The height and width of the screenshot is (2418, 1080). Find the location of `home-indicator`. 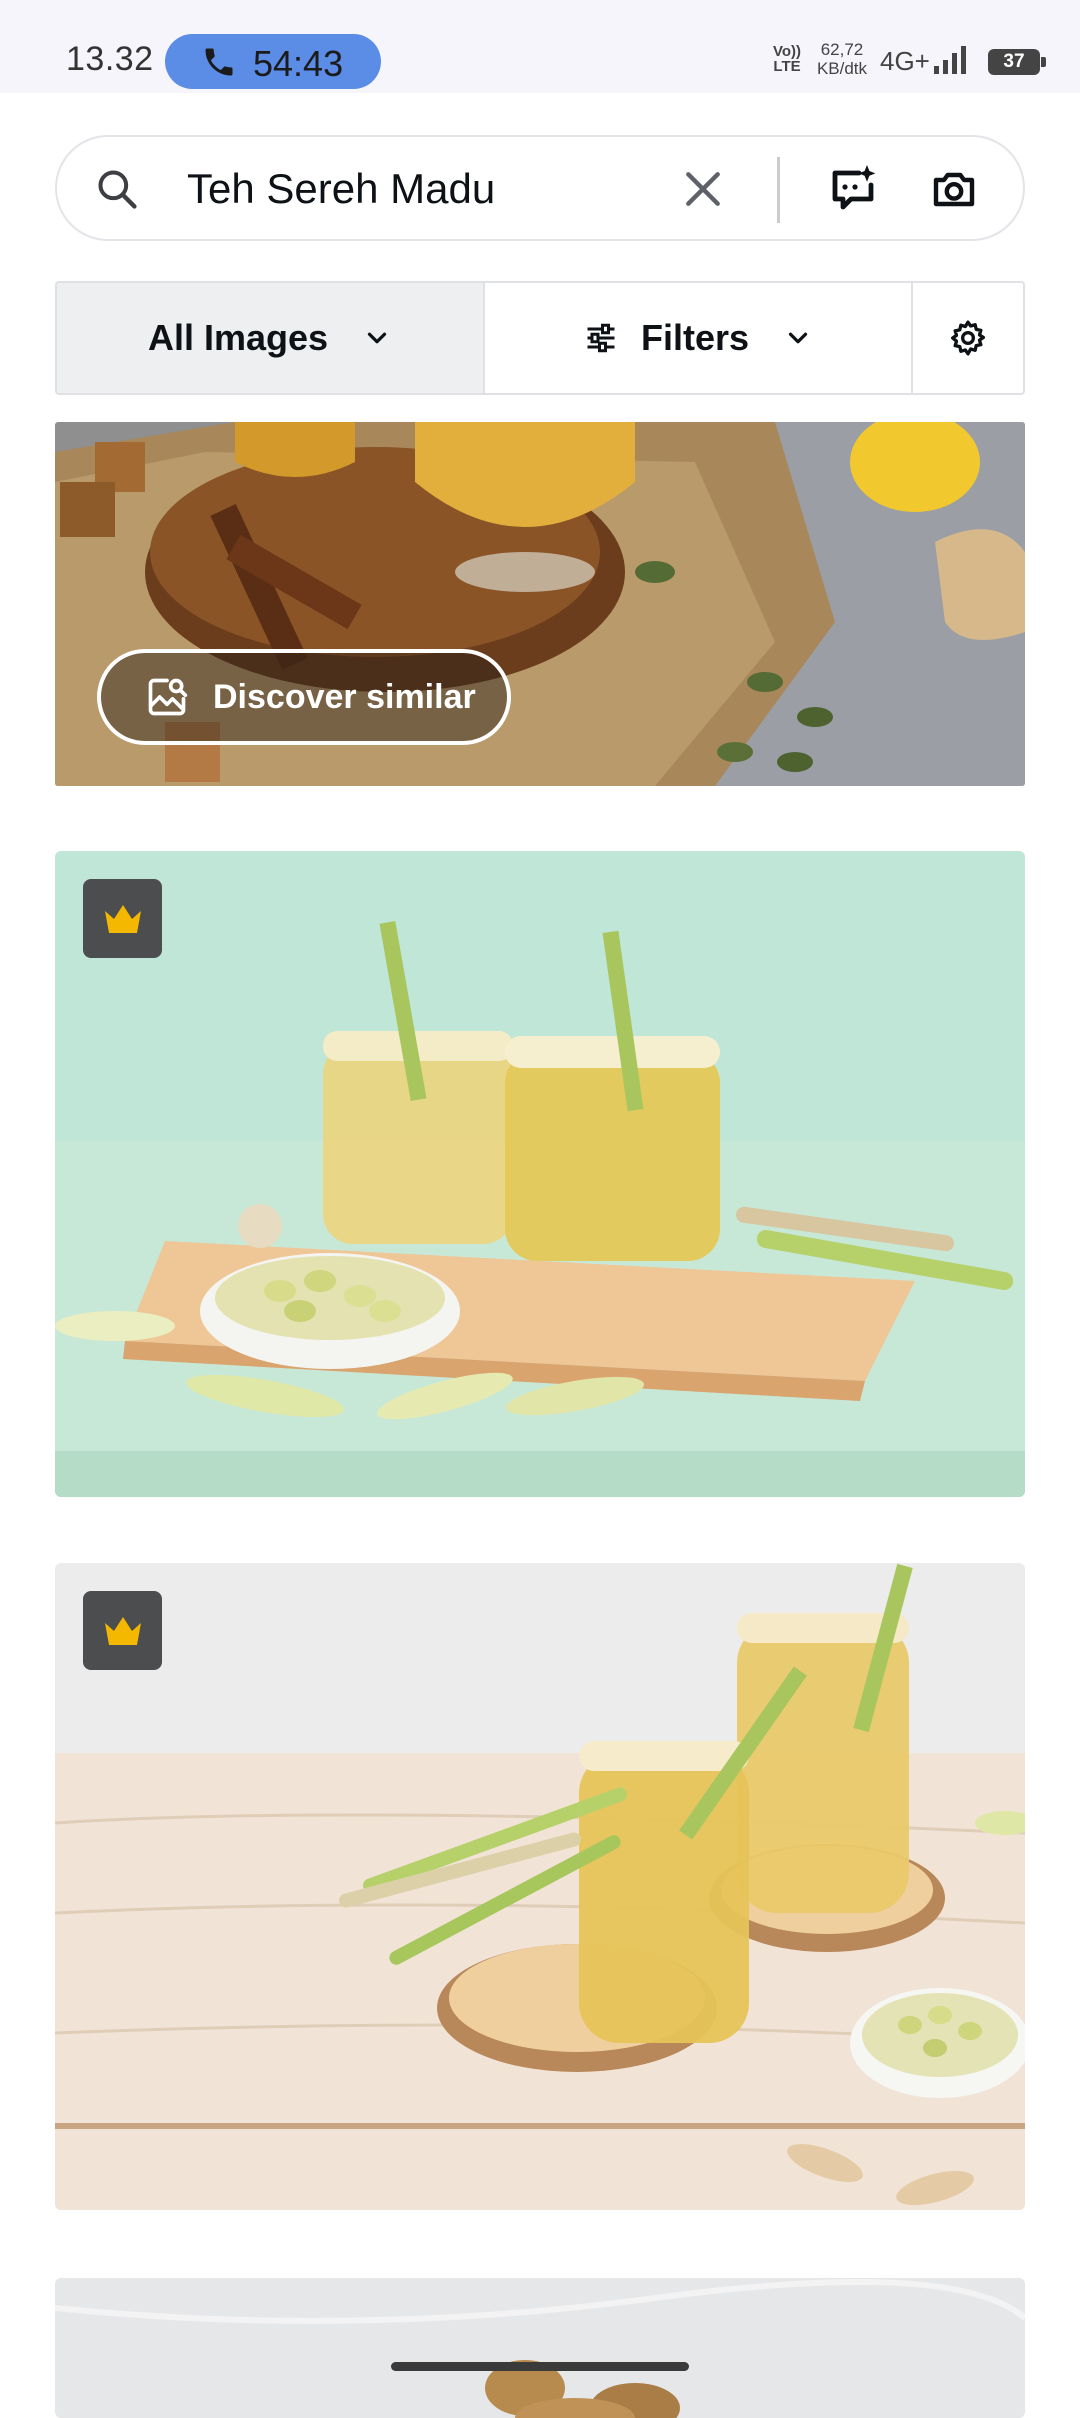

home-indicator is located at coordinates (540, 2366).